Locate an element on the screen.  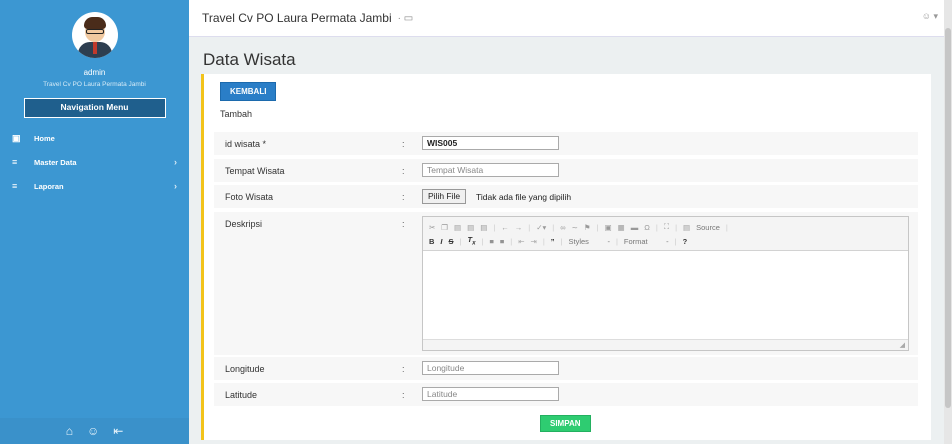
link-icon: ∞ is located at coordinates (562, 227).